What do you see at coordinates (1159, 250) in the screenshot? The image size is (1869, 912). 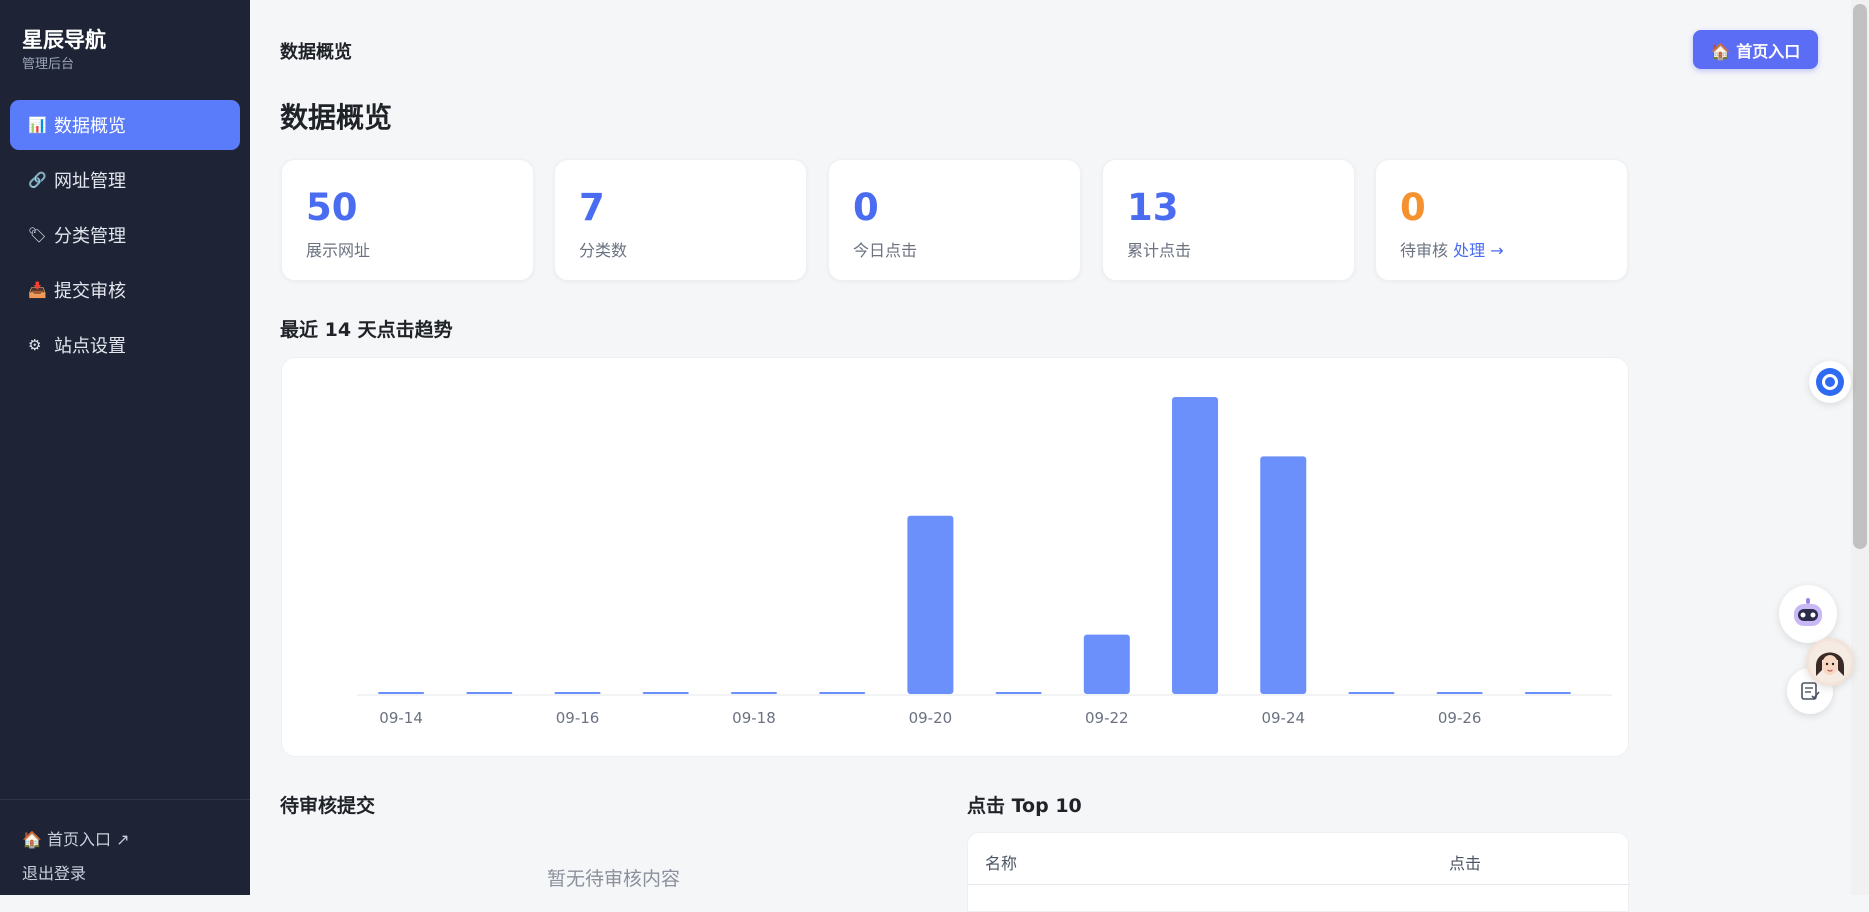 I see `stat-label: 累计点击` at bounding box center [1159, 250].